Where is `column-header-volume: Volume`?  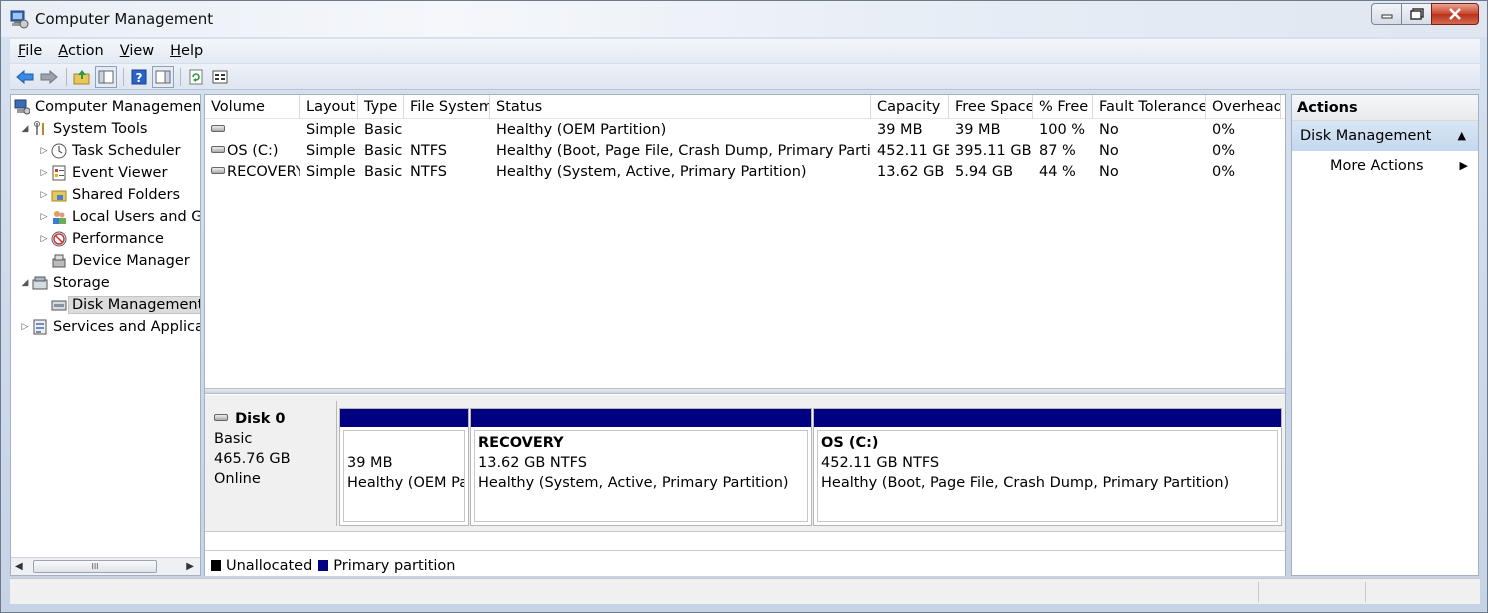
column-header-volume: Volume is located at coordinates (252, 107).